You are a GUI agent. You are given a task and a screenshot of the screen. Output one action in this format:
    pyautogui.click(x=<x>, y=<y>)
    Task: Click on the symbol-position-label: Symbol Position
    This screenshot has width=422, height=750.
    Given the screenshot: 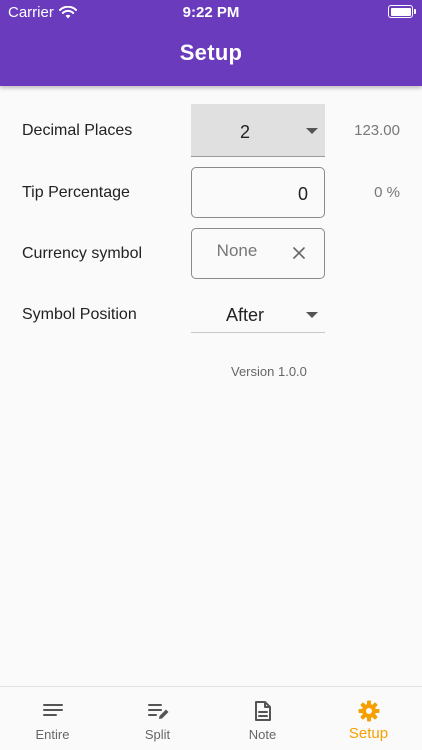 What is the action you would take?
    pyautogui.click(x=79, y=314)
    